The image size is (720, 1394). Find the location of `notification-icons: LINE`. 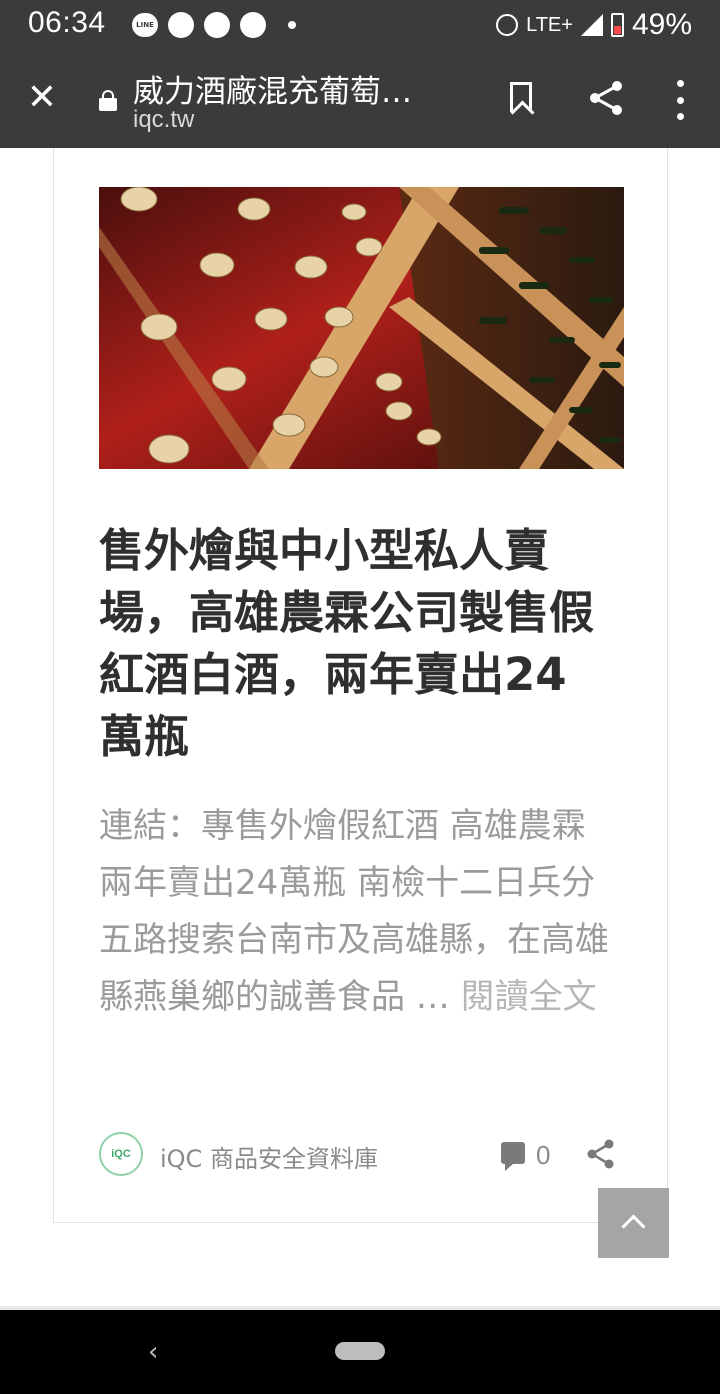

notification-icons: LINE is located at coordinates (214, 25).